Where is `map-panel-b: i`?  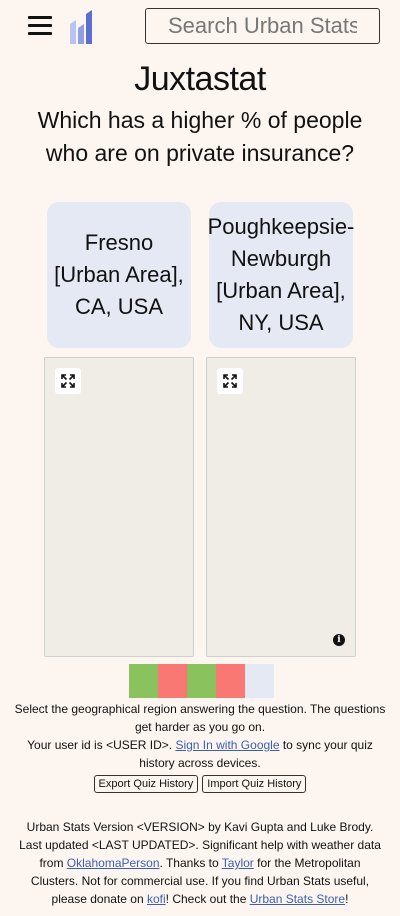 map-panel-b: i is located at coordinates (281, 507).